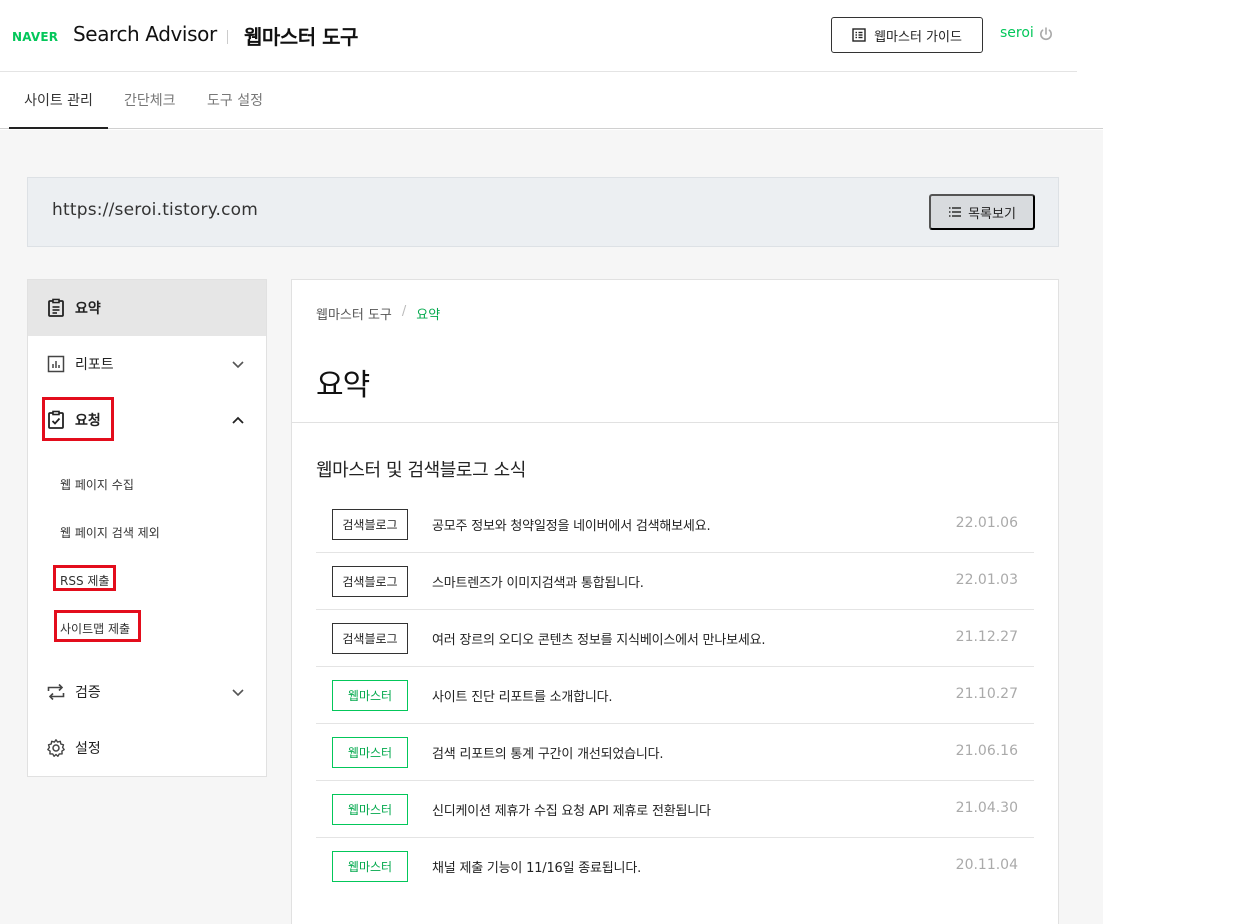  I want to click on gear-icon, so click(56, 748).